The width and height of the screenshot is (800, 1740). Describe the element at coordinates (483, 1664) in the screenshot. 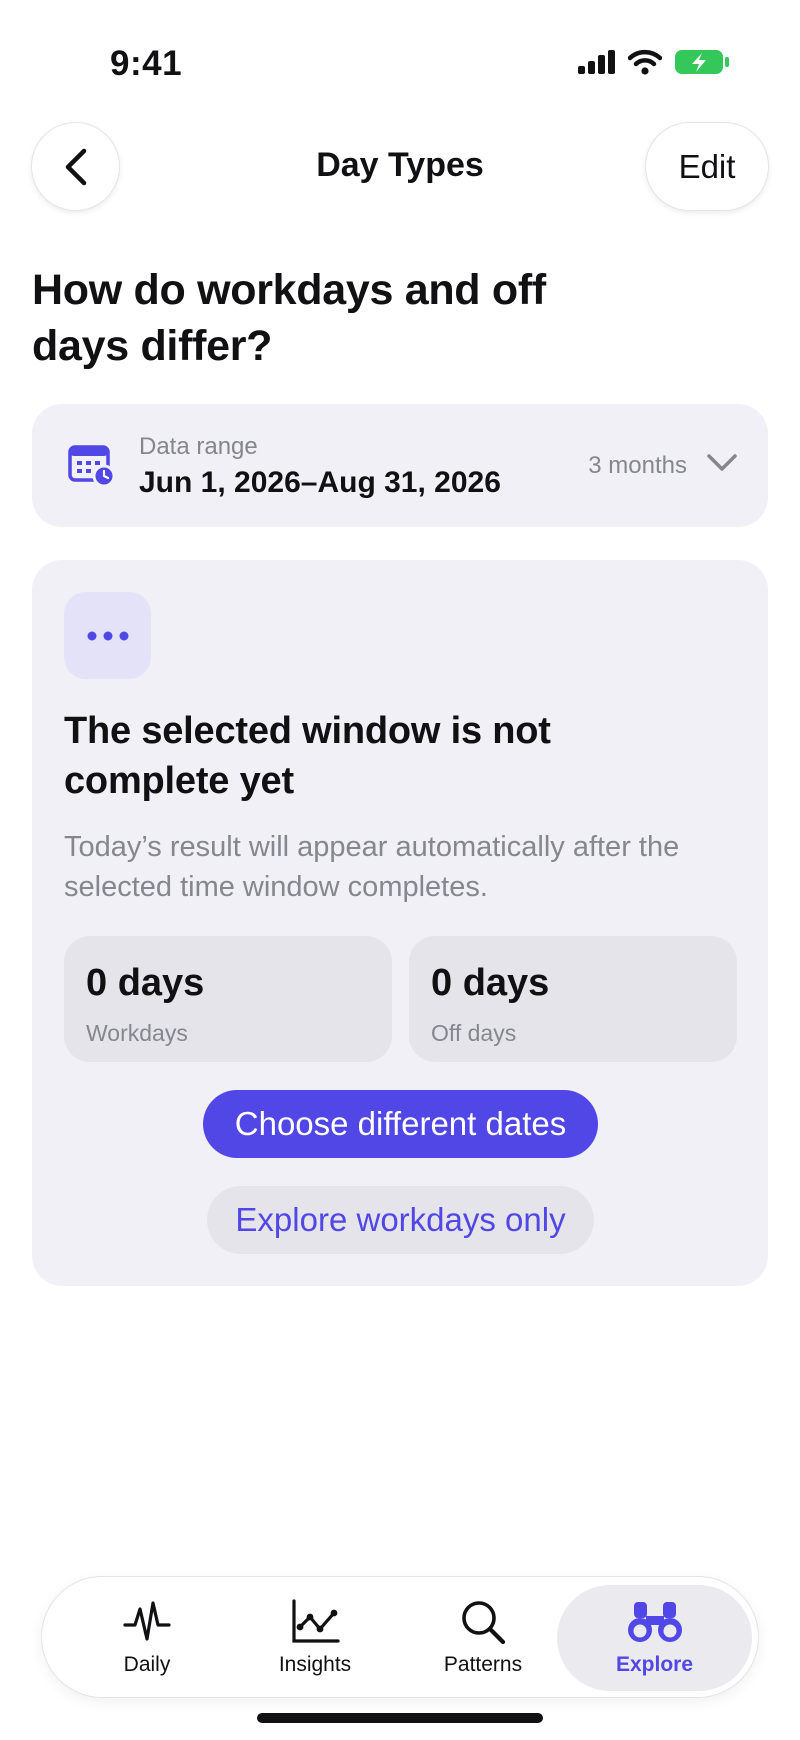

I see `tab-label: Patterns` at that location.